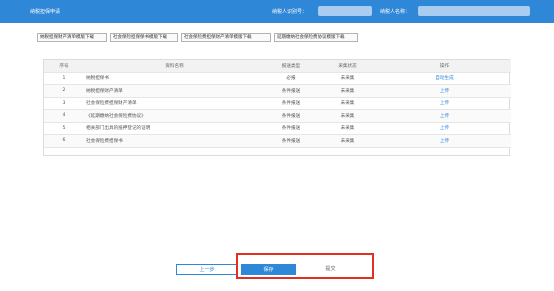  What do you see at coordinates (305, 266) in the screenshot?
I see `highlight-box` at bounding box center [305, 266].